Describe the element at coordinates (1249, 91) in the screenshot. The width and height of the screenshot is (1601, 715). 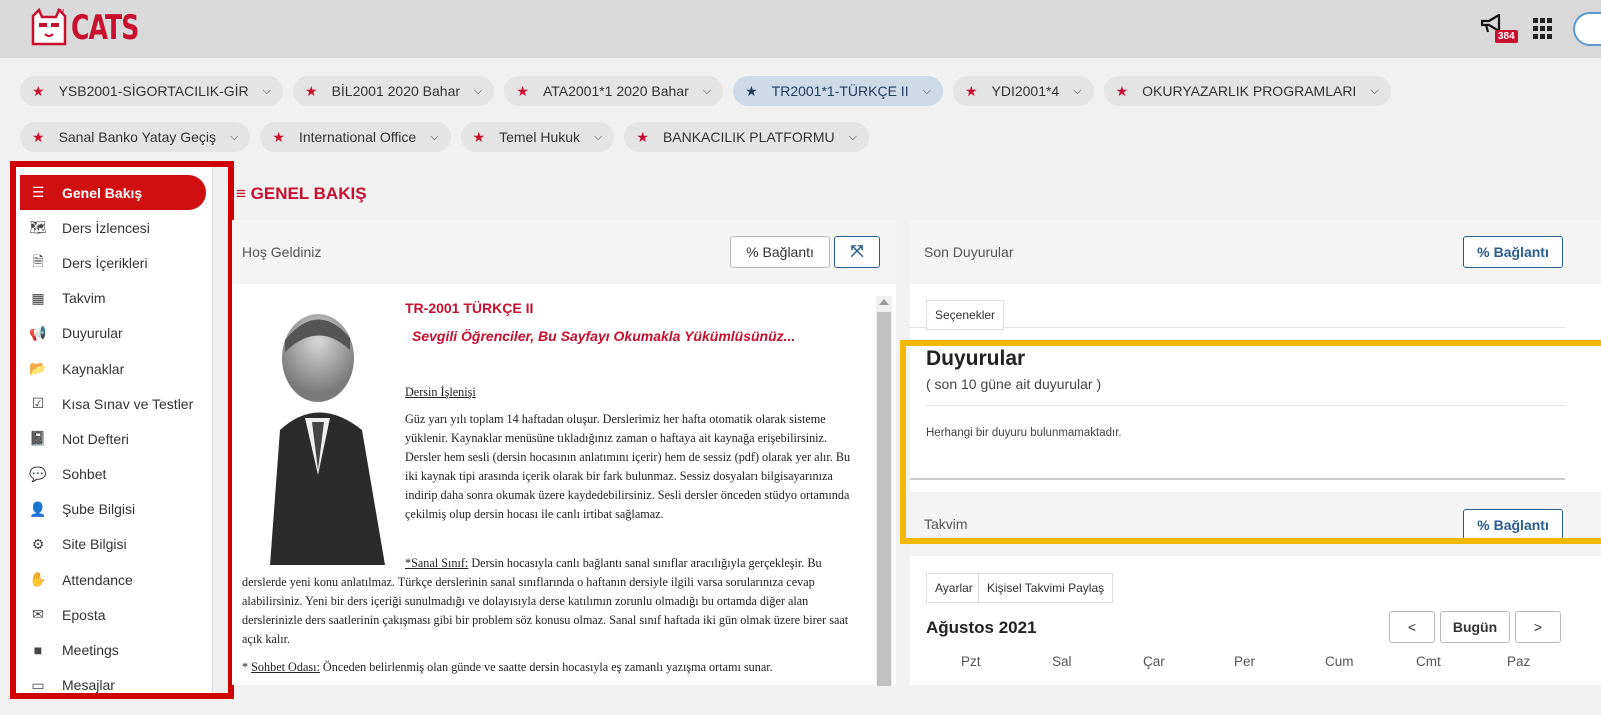
I see `course-tab-label: OKURYAZARLIK PROGRAMLARI` at that location.